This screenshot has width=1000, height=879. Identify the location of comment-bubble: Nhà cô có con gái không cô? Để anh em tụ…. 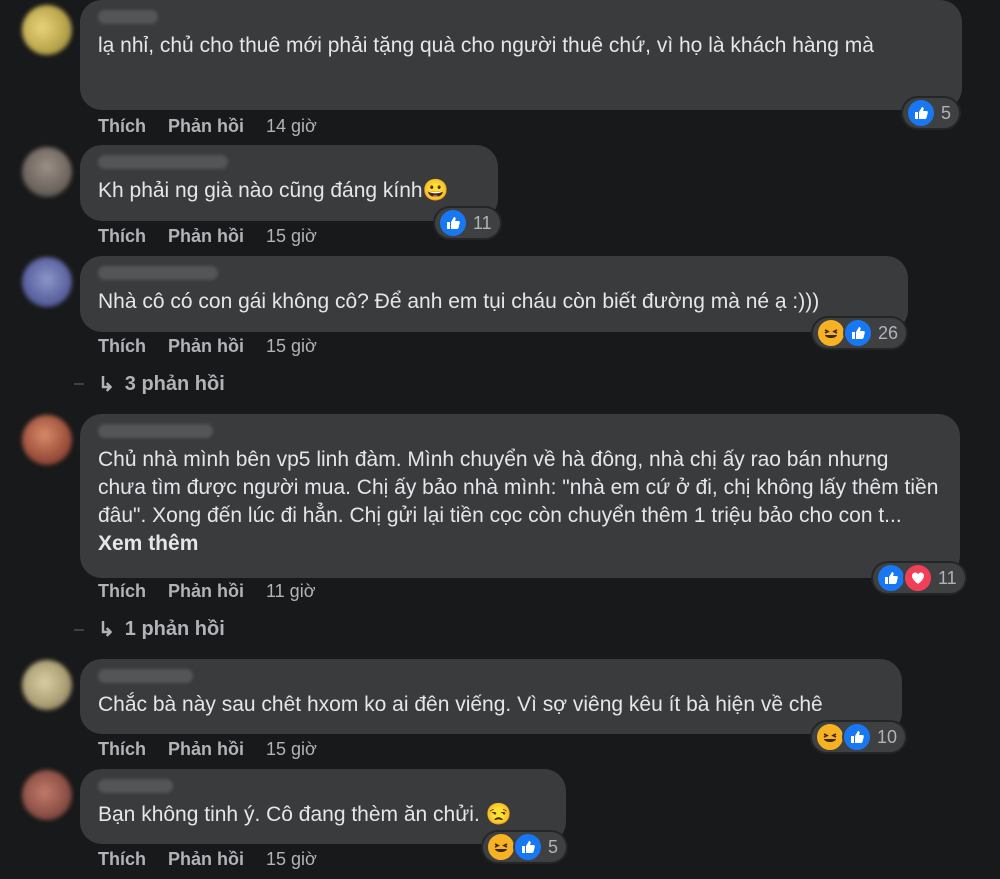
(494, 294).